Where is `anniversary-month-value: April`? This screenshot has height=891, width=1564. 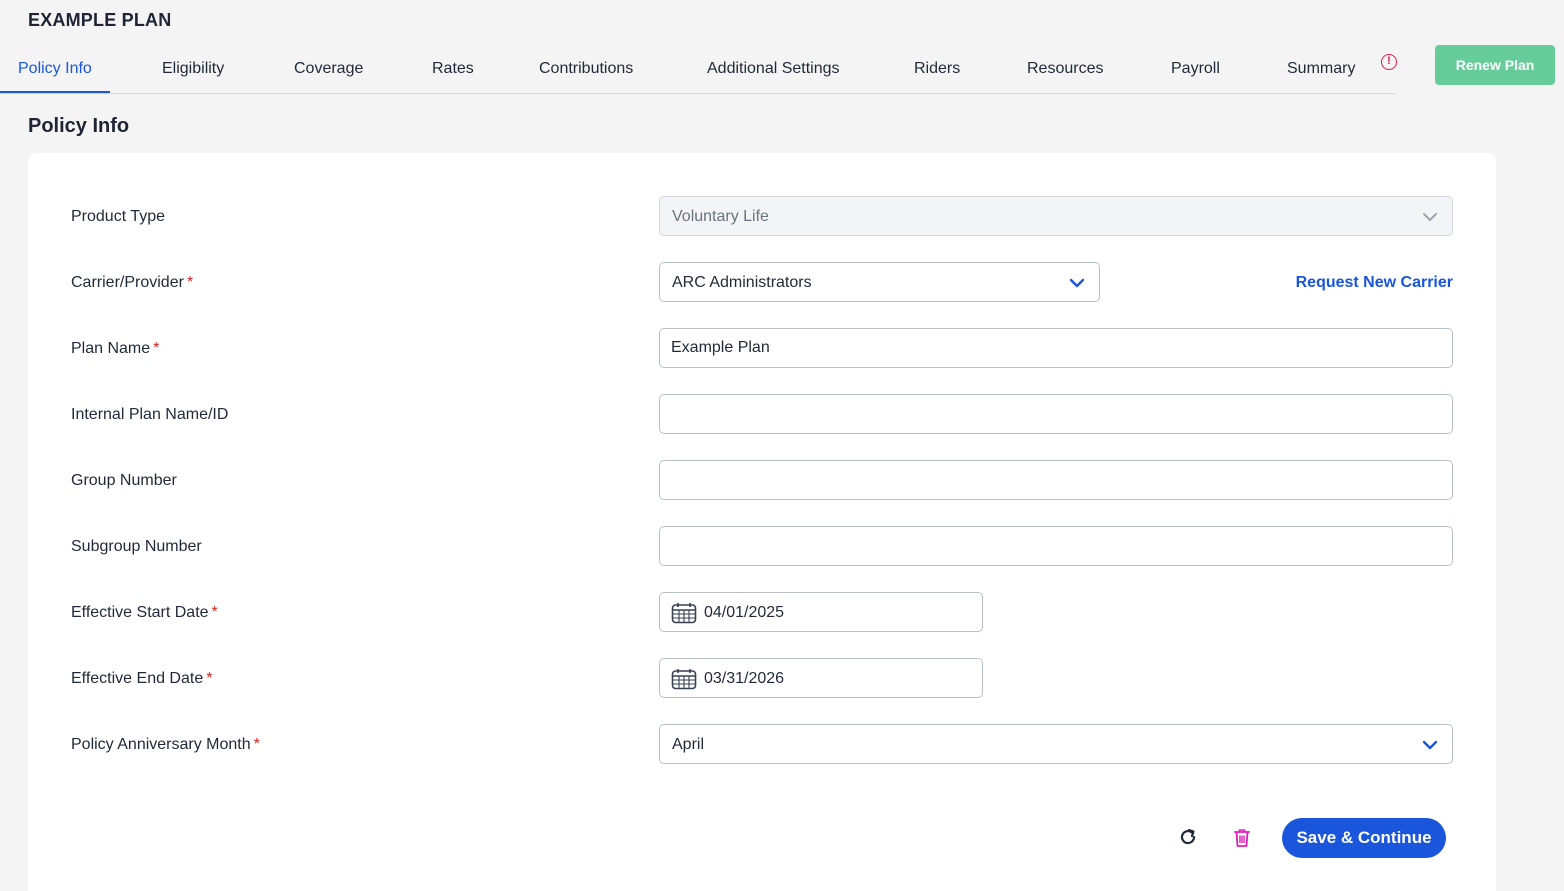 anniversary-month-value: April is located at coordinates (688, 744).